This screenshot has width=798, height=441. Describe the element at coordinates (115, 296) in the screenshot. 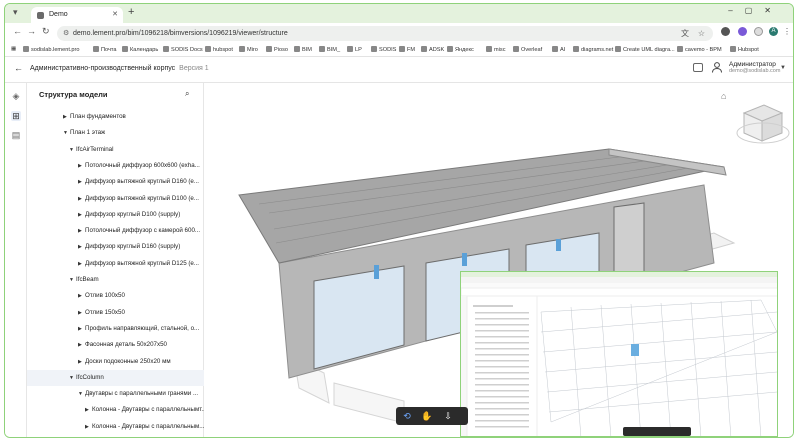

I see `tree-row: ▶ Отлив 100x50` at that location.